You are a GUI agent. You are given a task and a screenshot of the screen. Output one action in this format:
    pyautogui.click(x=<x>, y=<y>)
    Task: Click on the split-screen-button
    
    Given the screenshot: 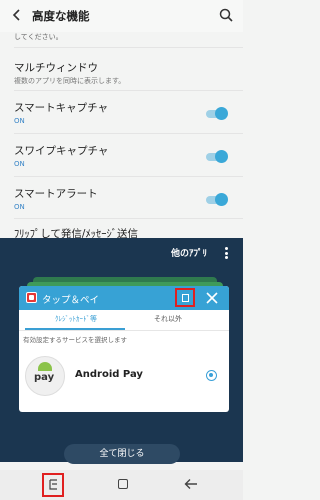 What is the action you would take?
    pyautogui.click(x=185, y=297)
    